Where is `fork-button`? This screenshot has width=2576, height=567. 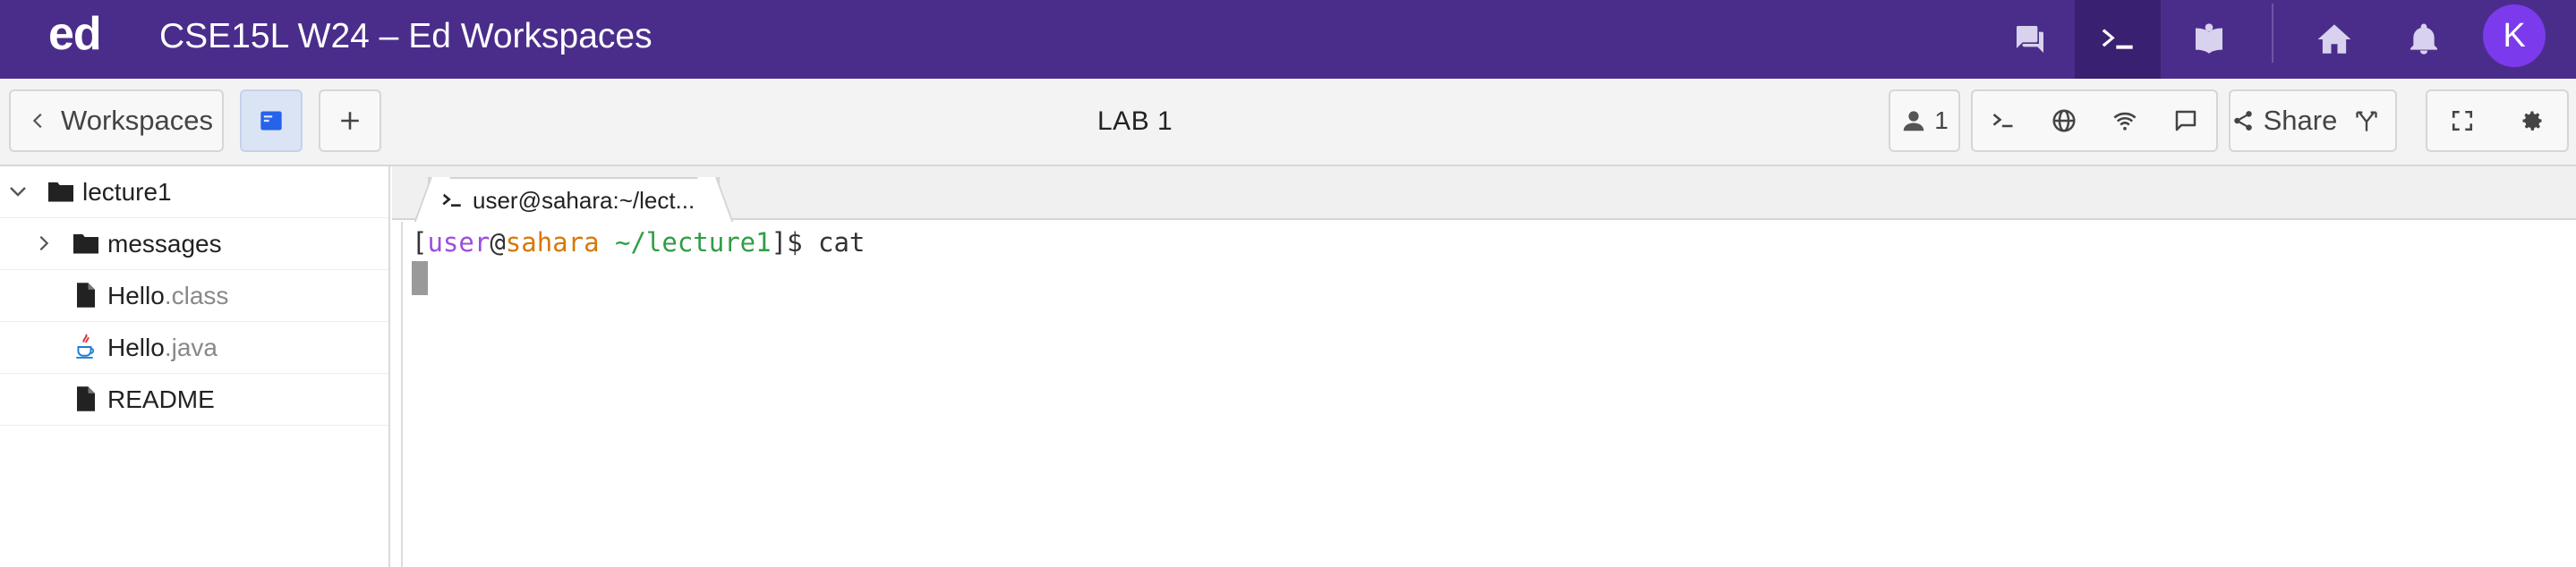 fork-button is located at coordinates (2366, 120).